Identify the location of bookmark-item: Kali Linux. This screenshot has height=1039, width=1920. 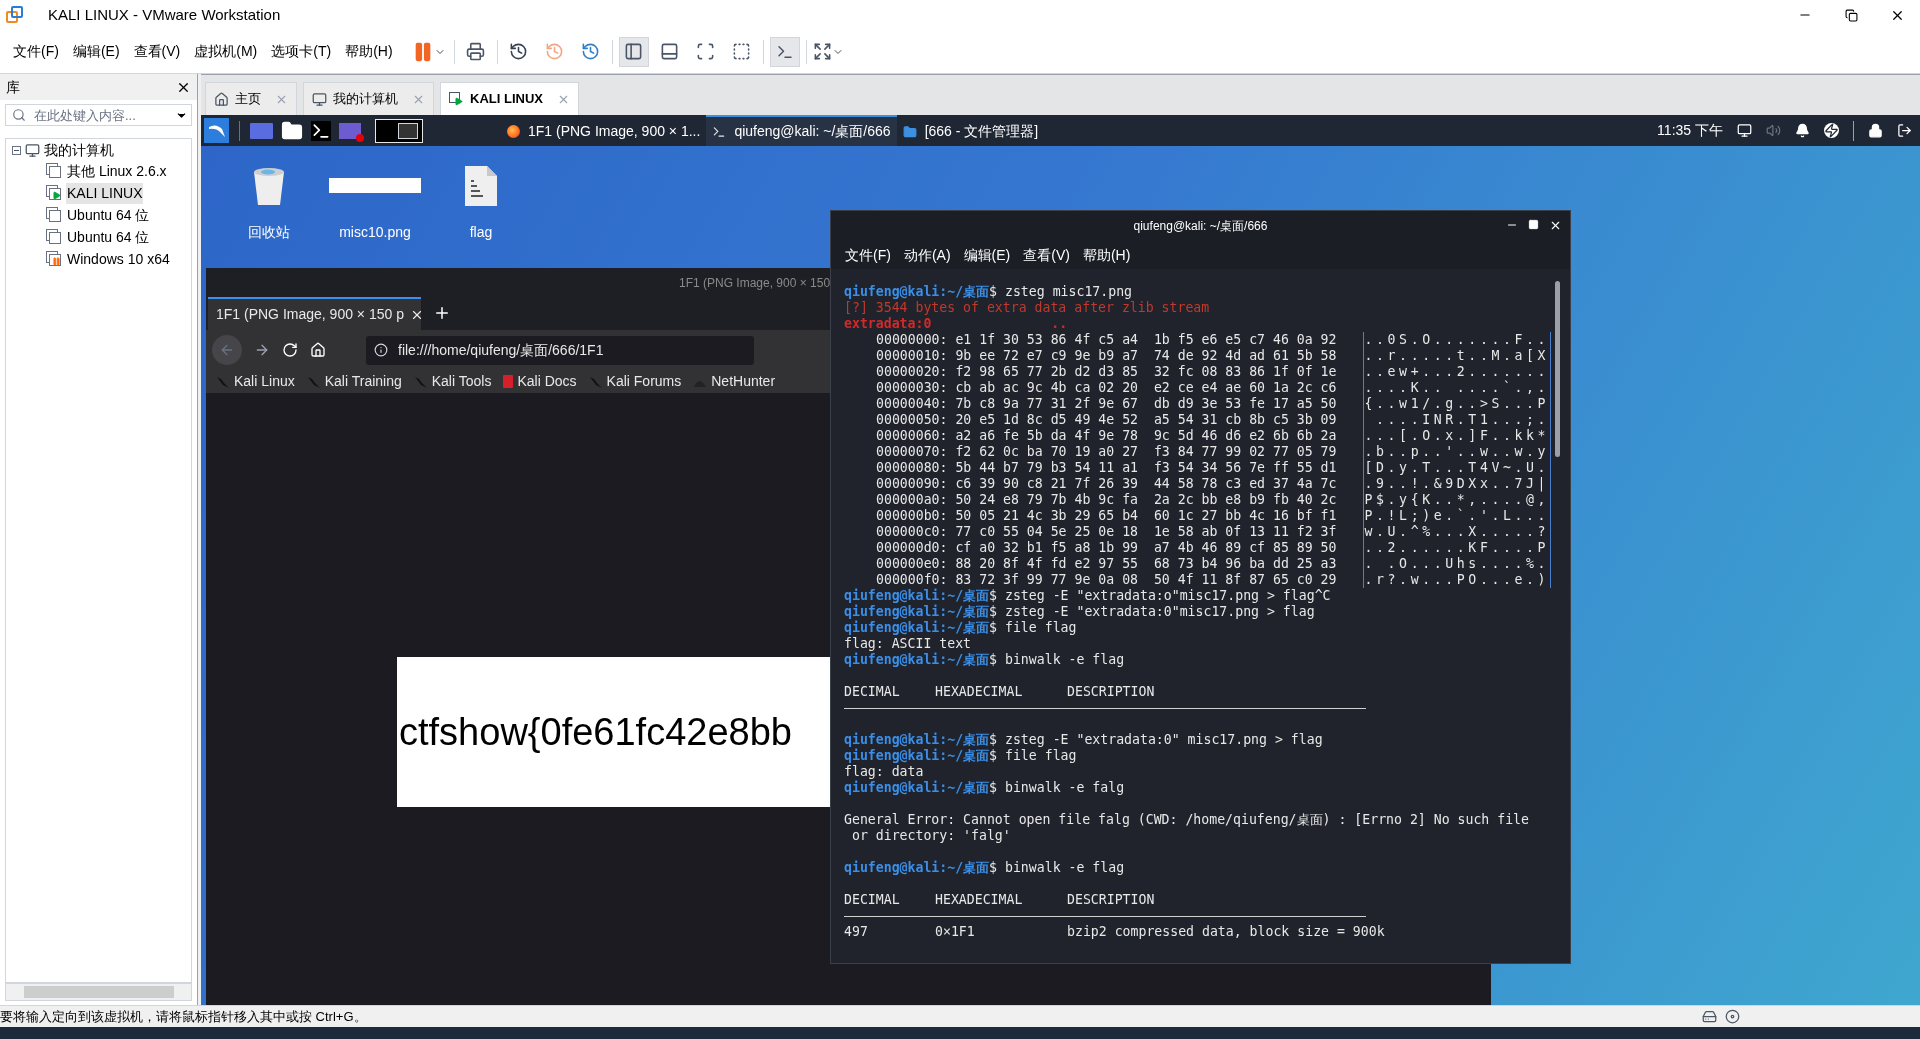
(255, 381).